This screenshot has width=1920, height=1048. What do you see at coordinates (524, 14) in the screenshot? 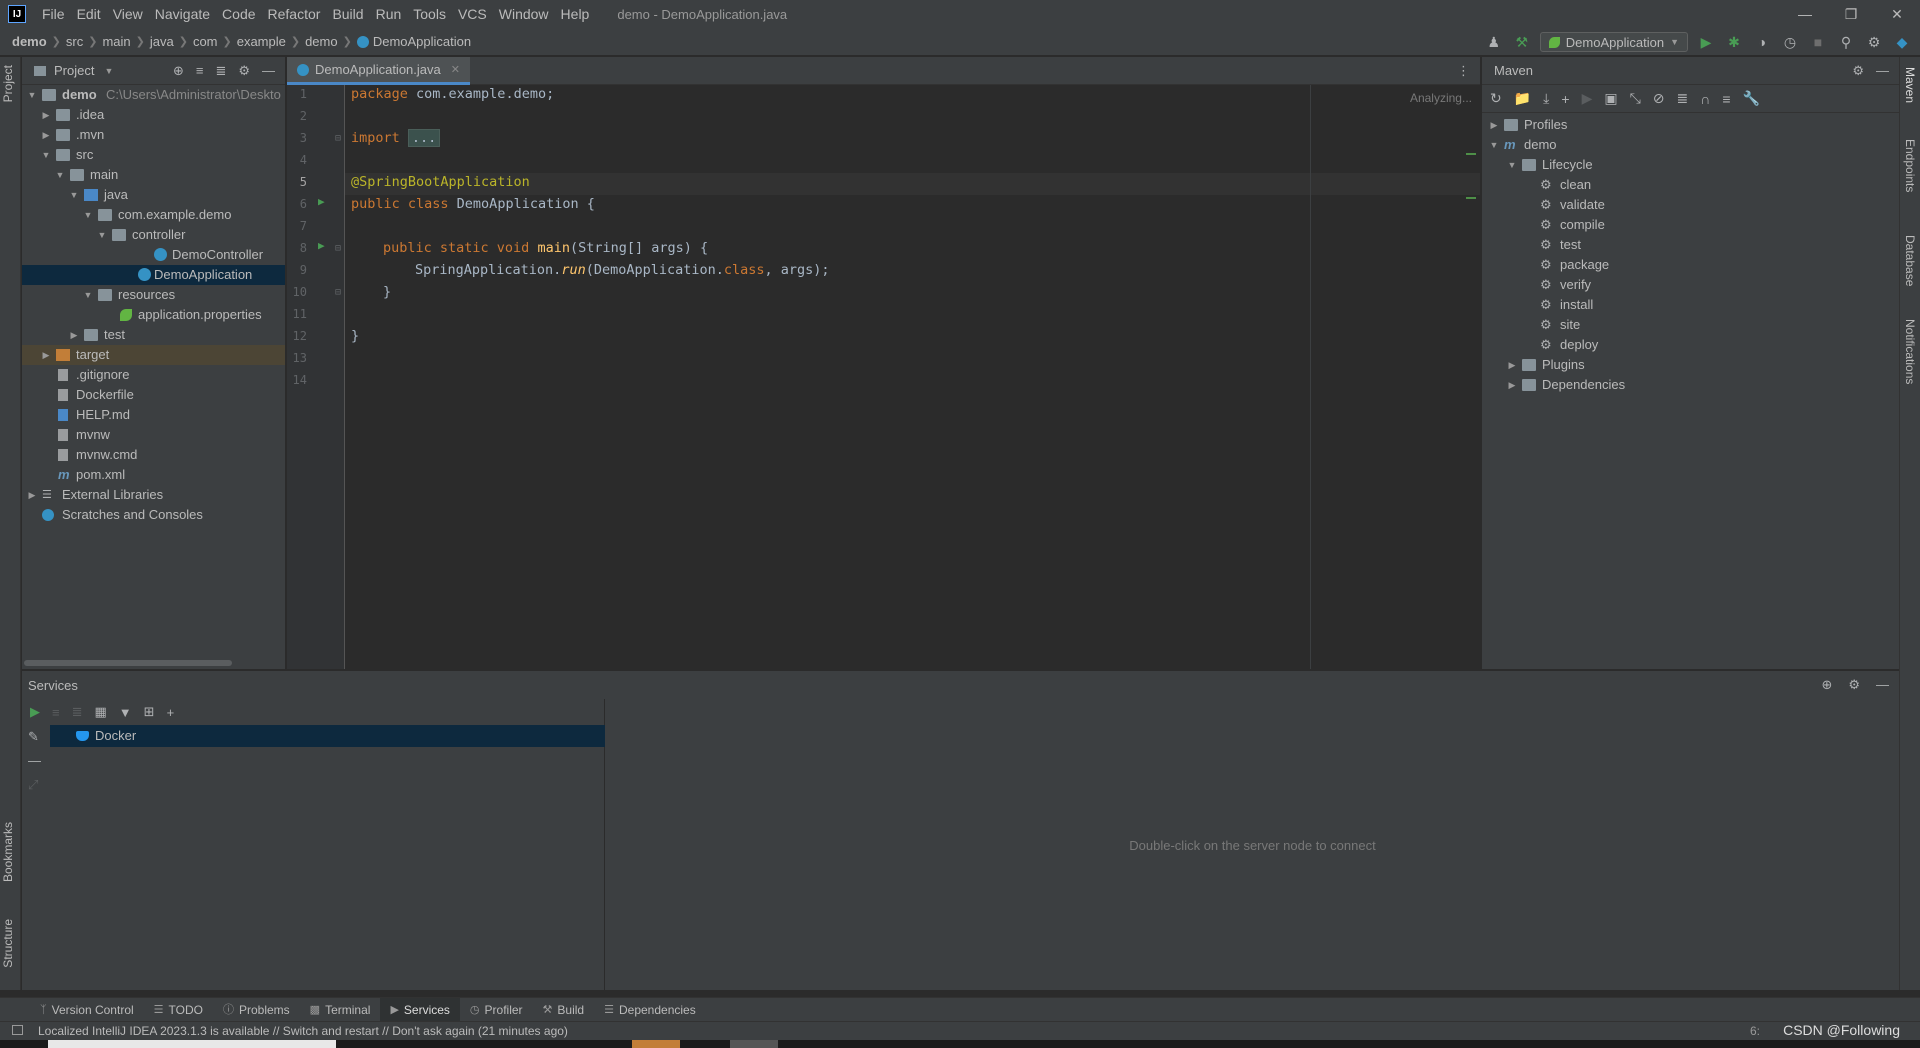
I see `menu-window: Window` at bounding box center [524, 14].